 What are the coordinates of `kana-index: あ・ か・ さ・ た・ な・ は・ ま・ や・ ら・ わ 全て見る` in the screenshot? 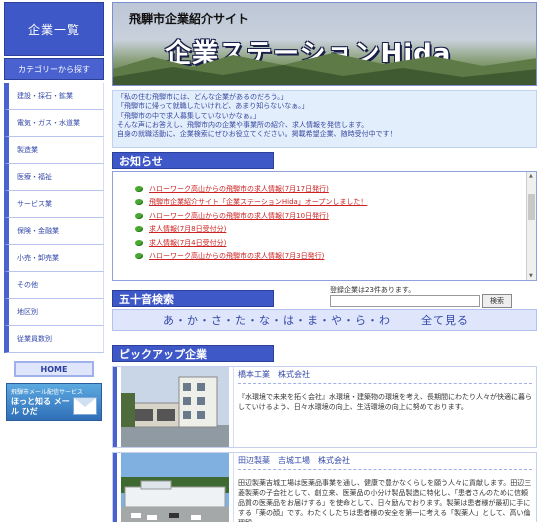 It's located at (324, 320).